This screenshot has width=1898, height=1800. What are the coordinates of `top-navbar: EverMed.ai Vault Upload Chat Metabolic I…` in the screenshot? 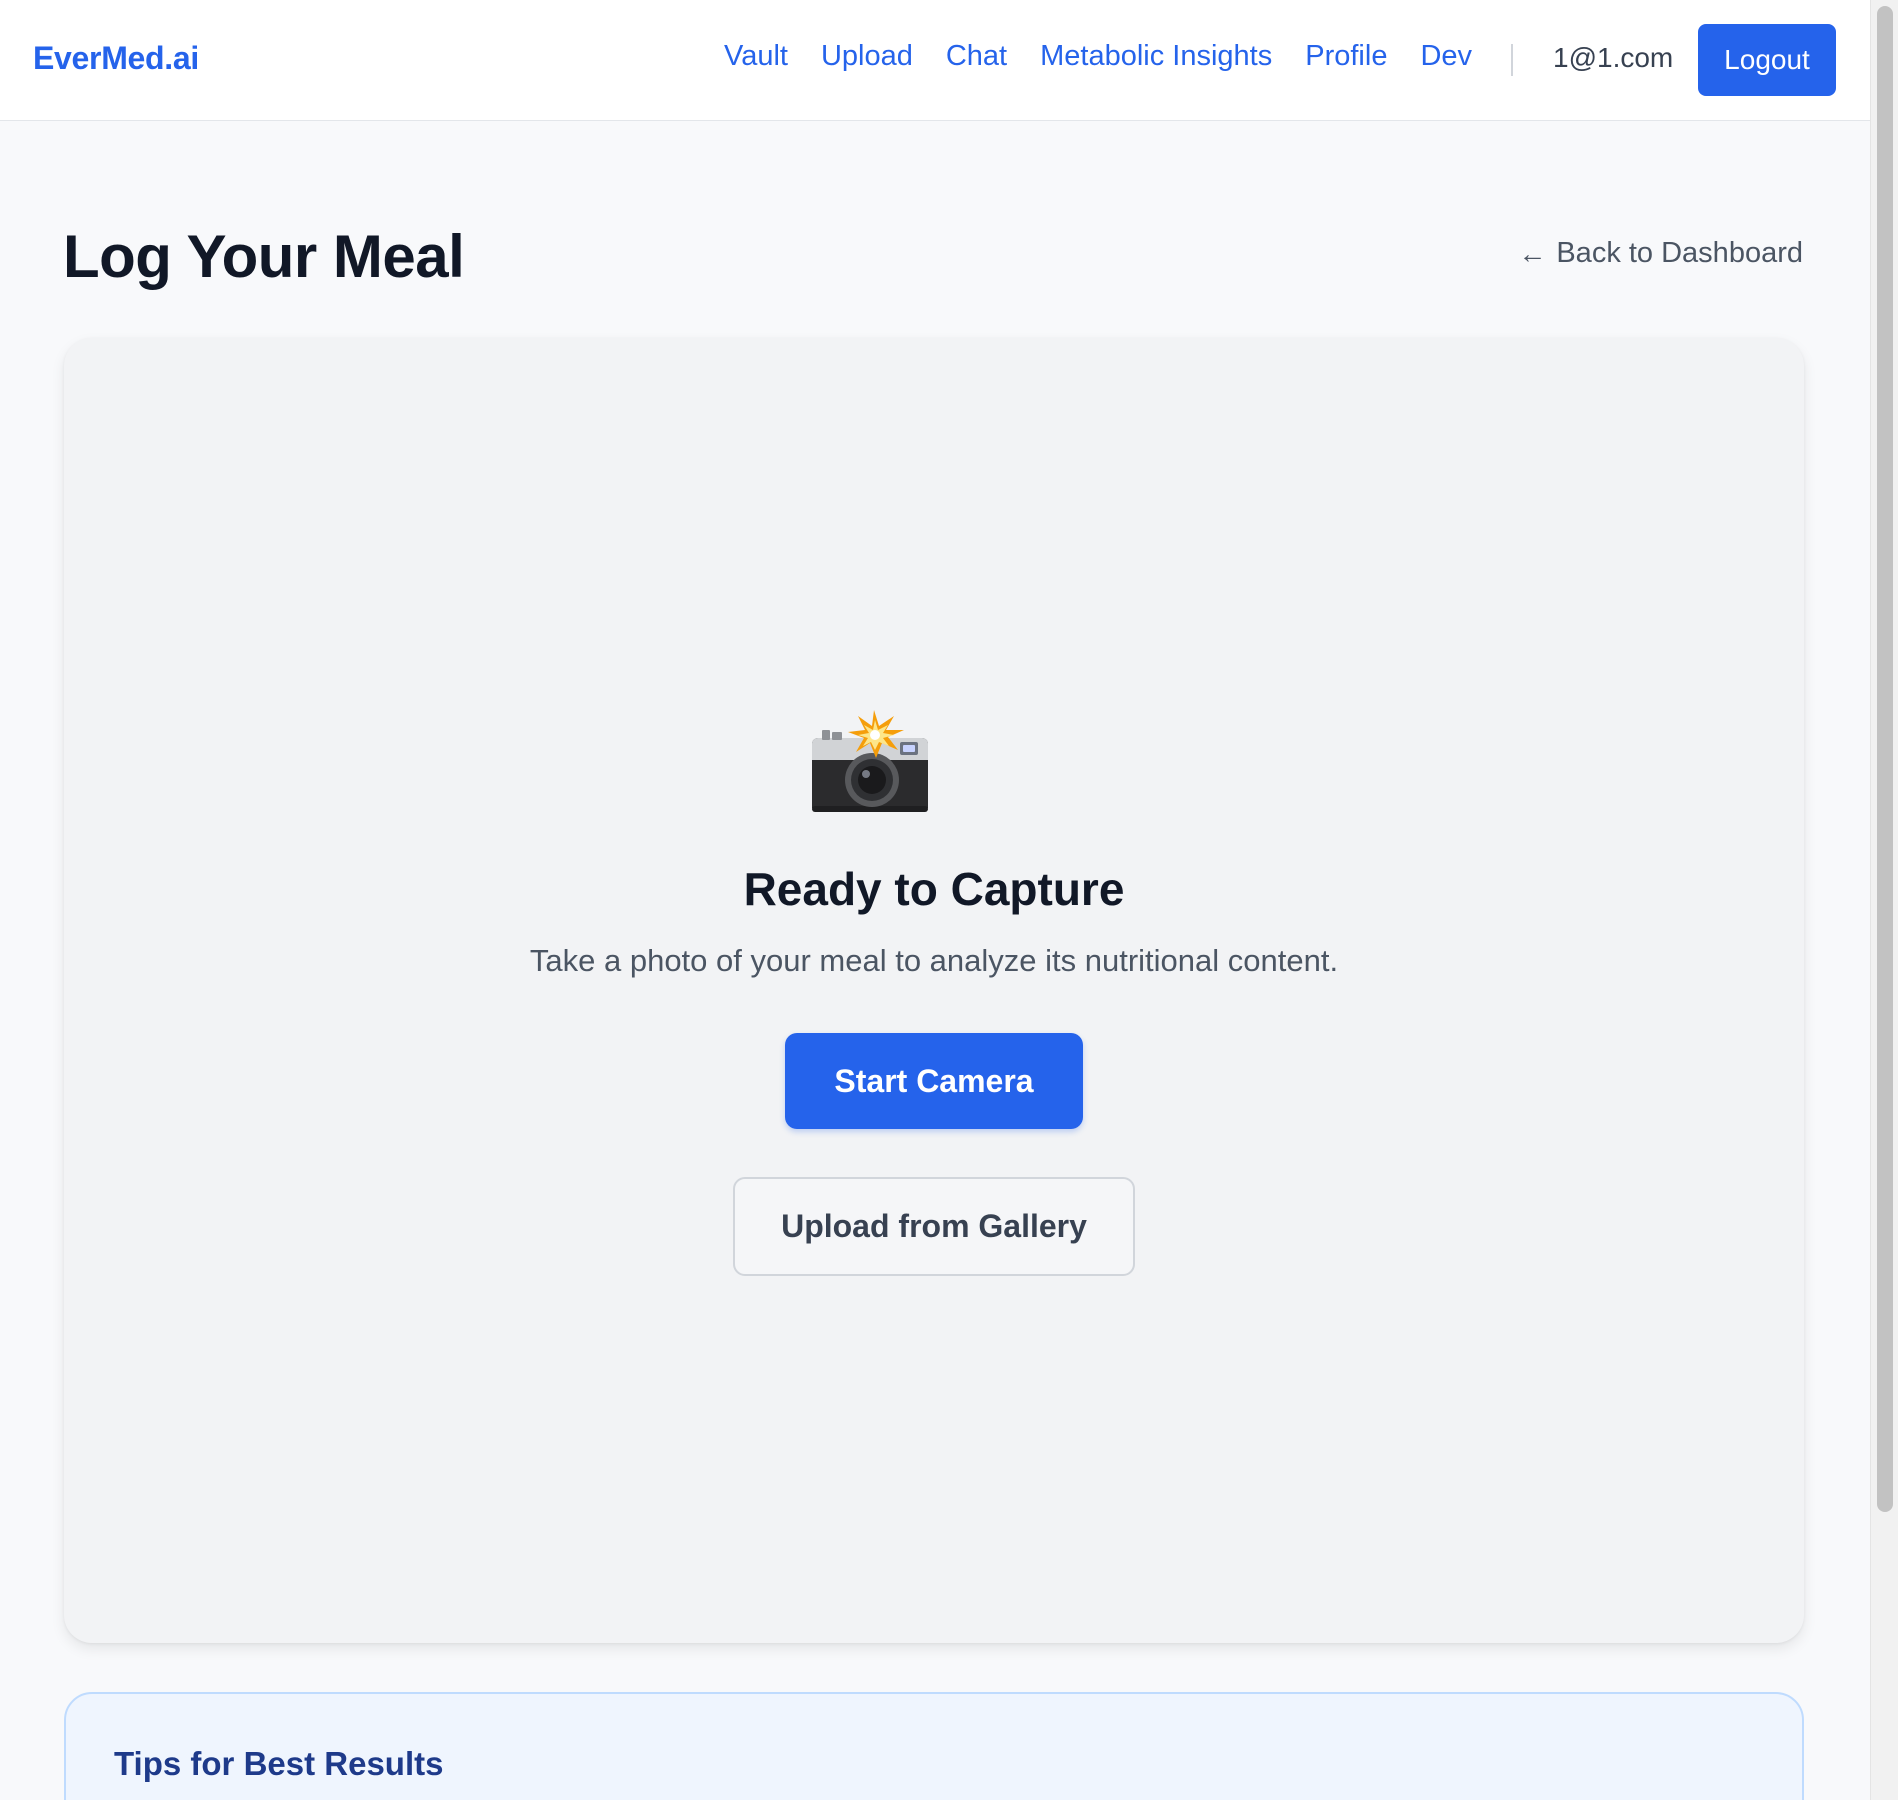 It's located at (935, 60).